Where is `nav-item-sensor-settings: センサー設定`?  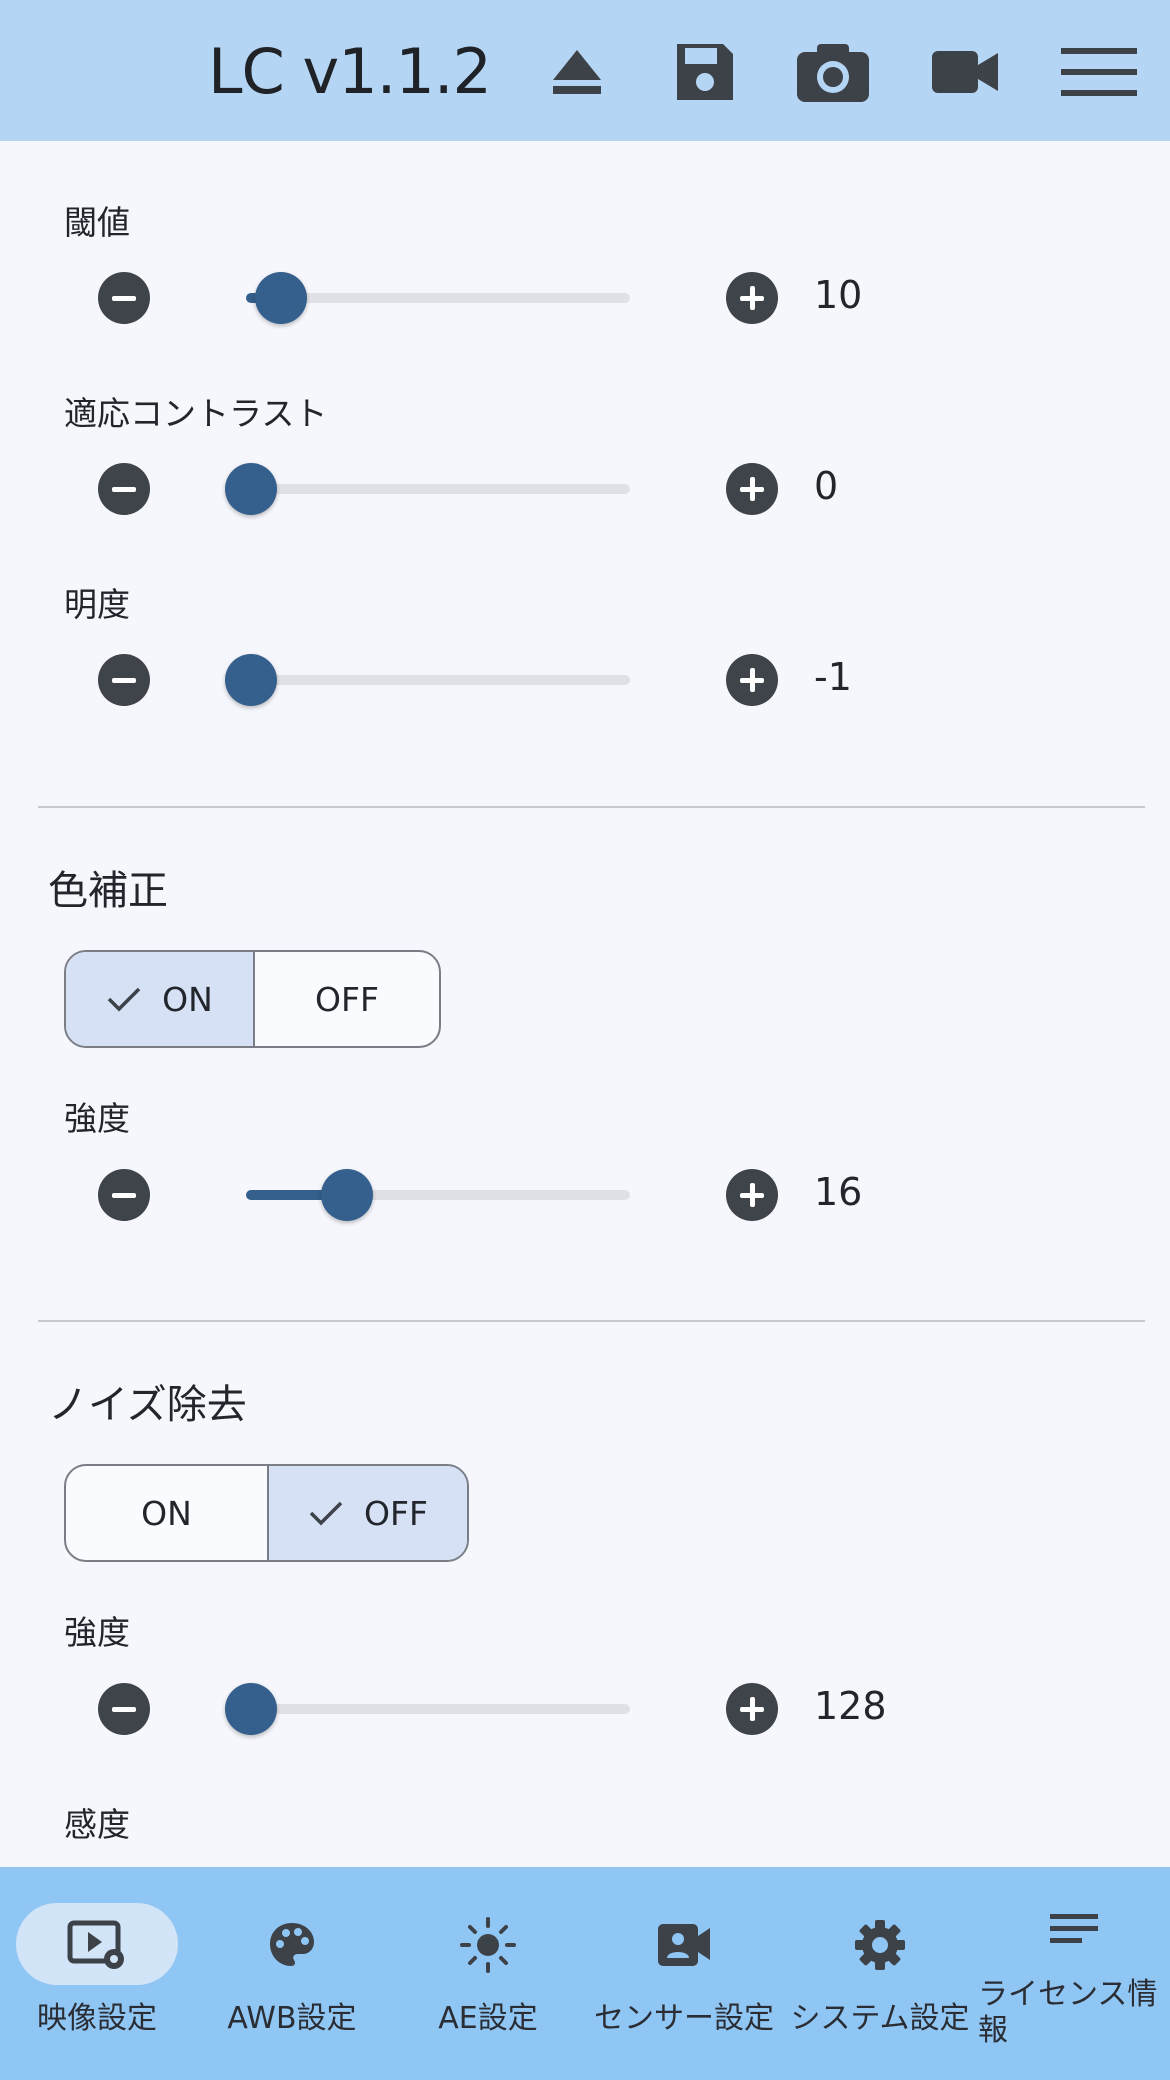
nav-item-sensor-settings: センサー設定 is located at coordinates (684, 1973).